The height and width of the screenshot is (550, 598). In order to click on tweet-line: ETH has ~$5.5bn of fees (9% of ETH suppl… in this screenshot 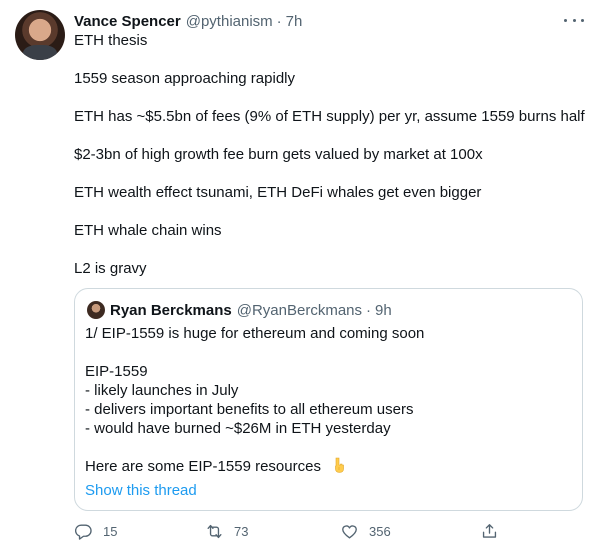, I will do `click(329, 116)`.